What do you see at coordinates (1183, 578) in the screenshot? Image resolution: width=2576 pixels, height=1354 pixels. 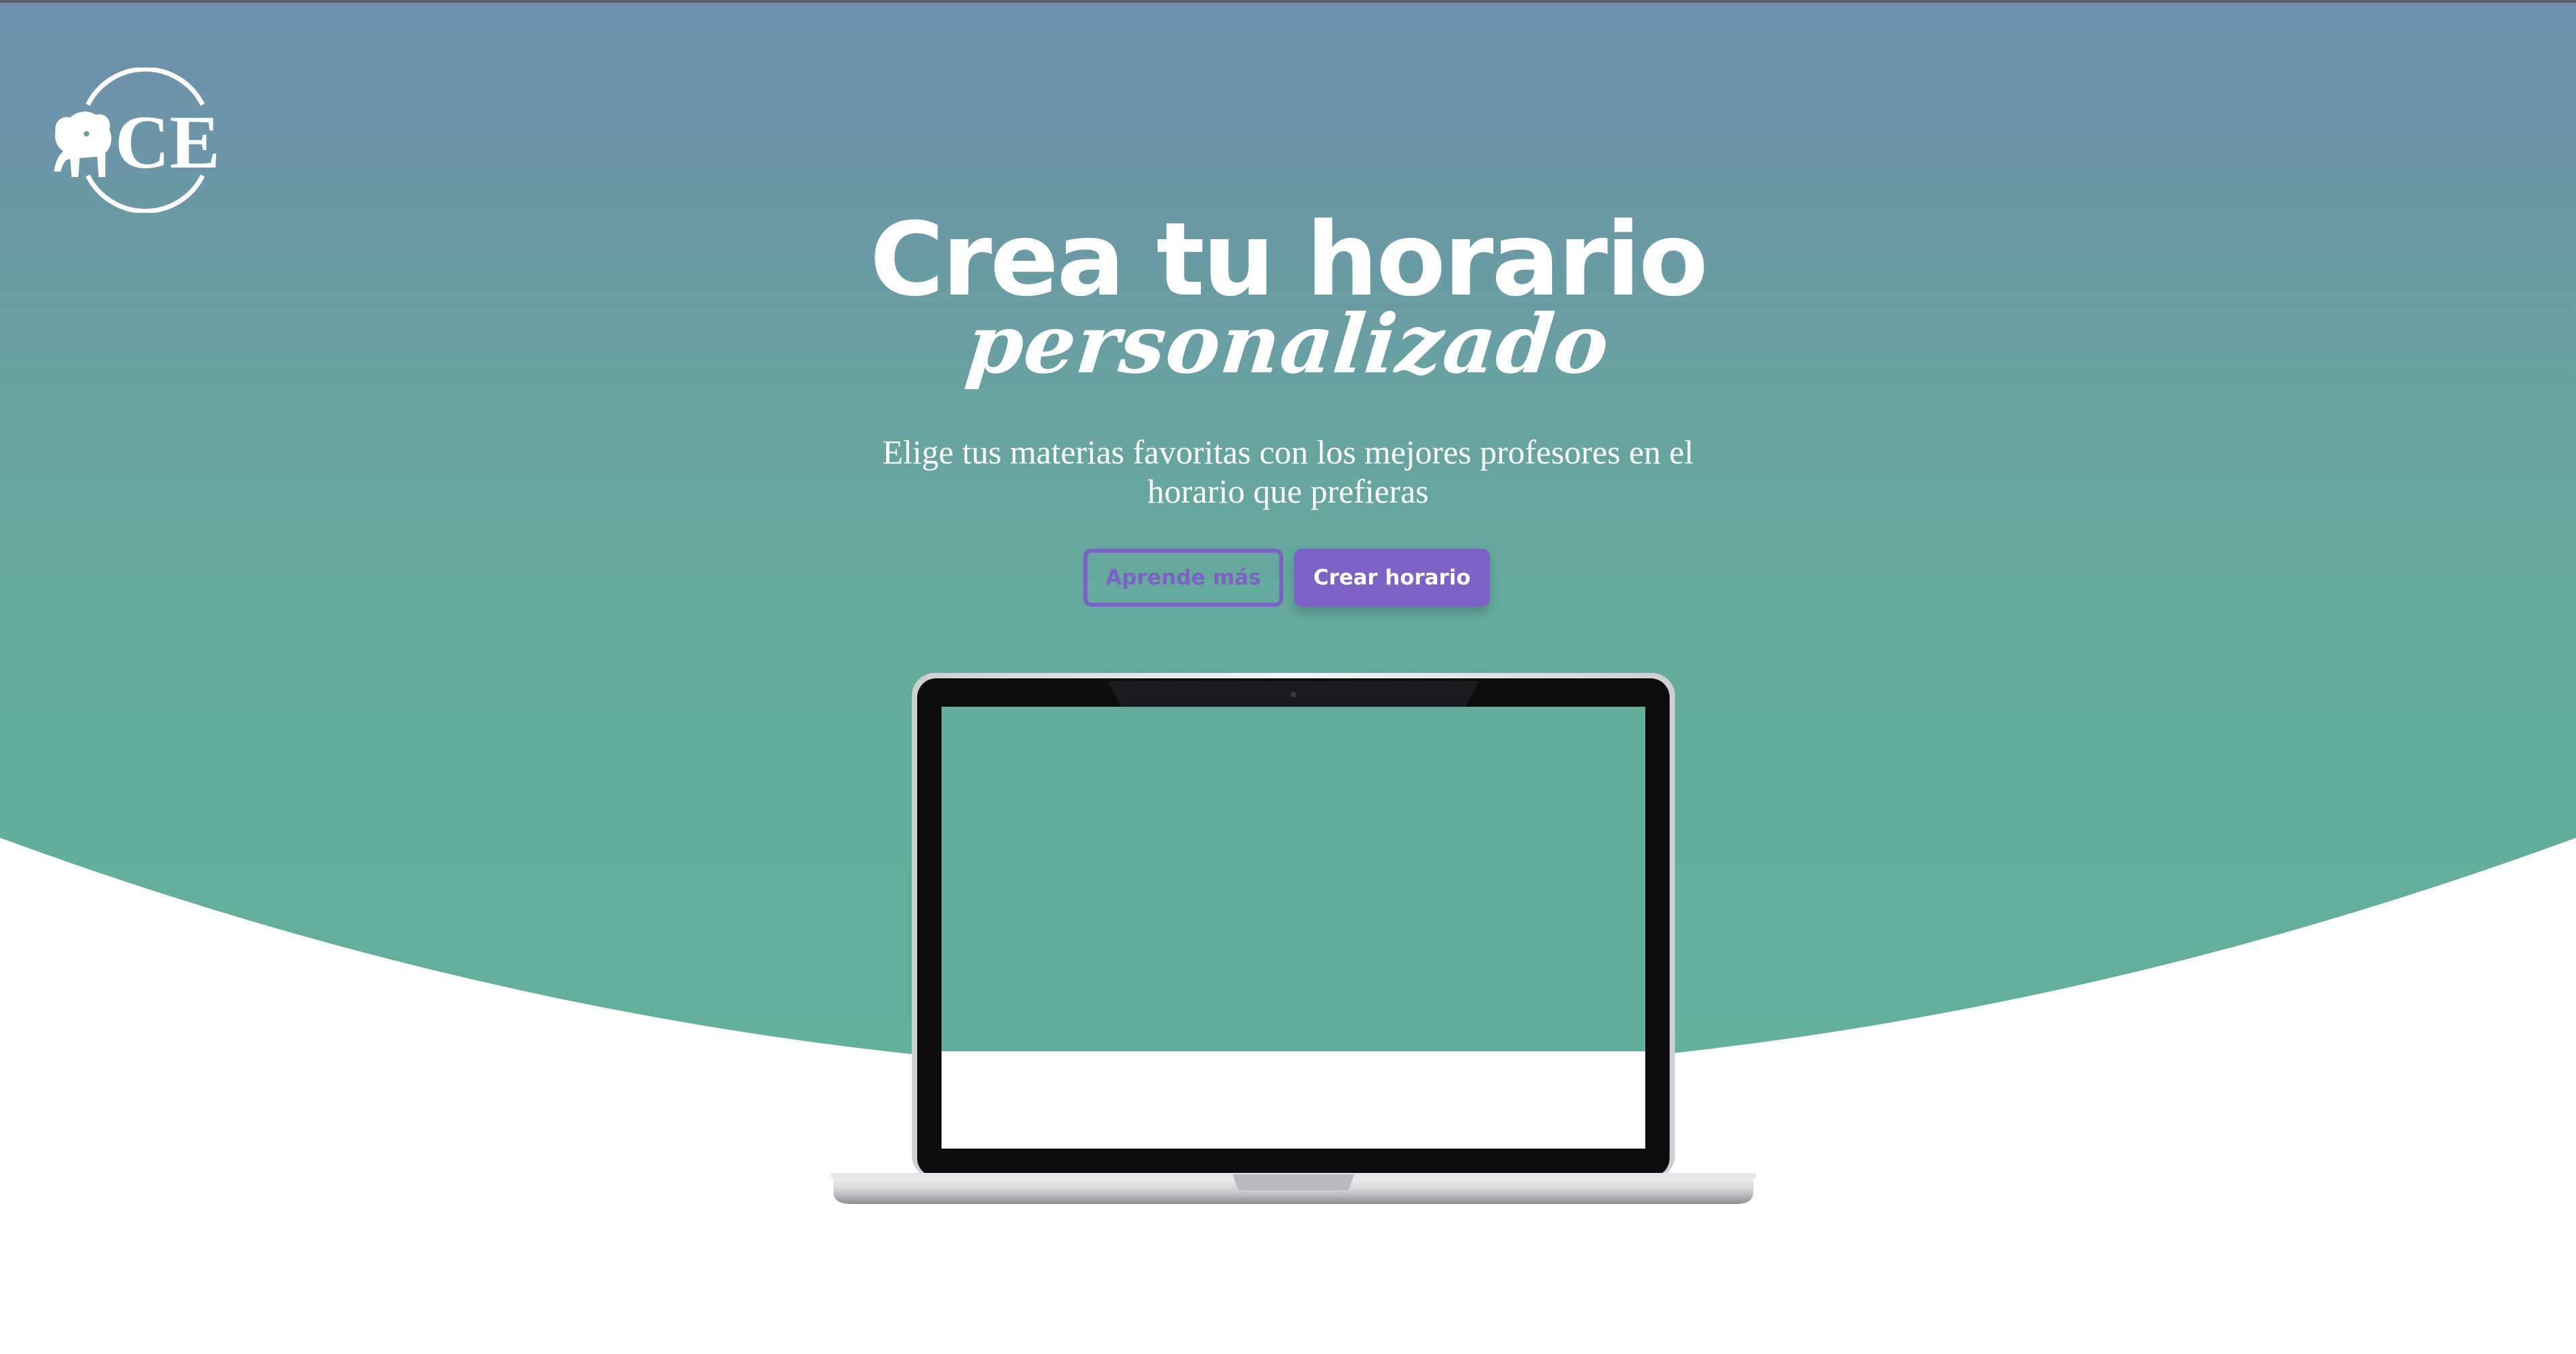 I see `learn-more-button: Aprende más` at bounding box center [1183, 578].